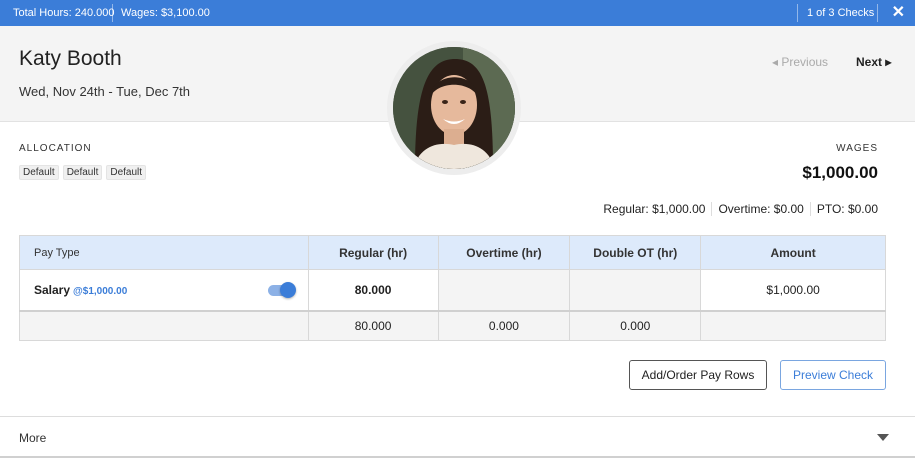  Describe the element at coordinates (654, 209) in the screenshot. I see `regular-wages: Regular: $1,000.00` at that location.